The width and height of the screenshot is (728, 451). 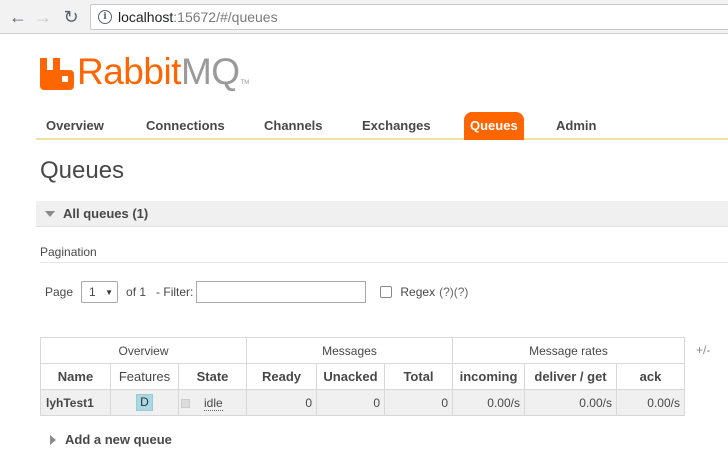 I want to click on all-queues-section-toggle: All queues (1), so click(x=382, y=214).